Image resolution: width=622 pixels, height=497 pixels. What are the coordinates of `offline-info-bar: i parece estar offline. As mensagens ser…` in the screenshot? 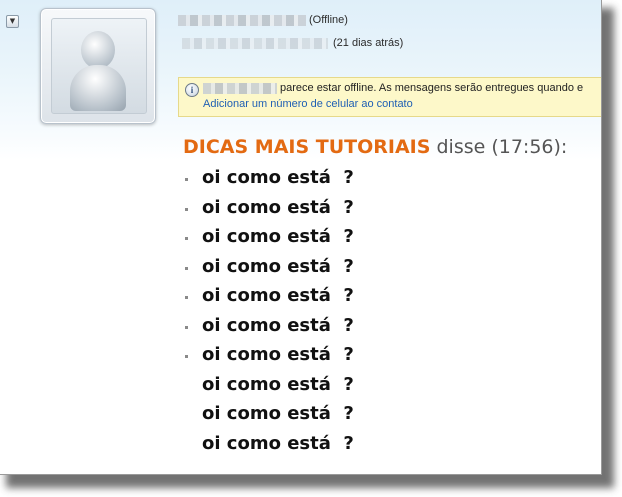 It's located at (389, 97).